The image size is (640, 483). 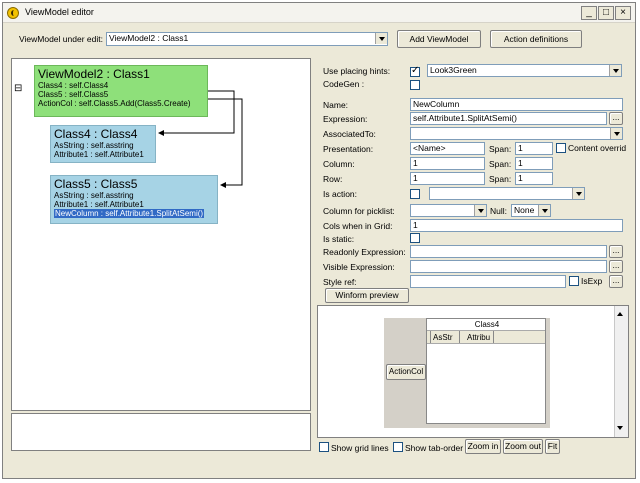 I want to click on presentation-label: Presentation:, so click(x=348, y=149).